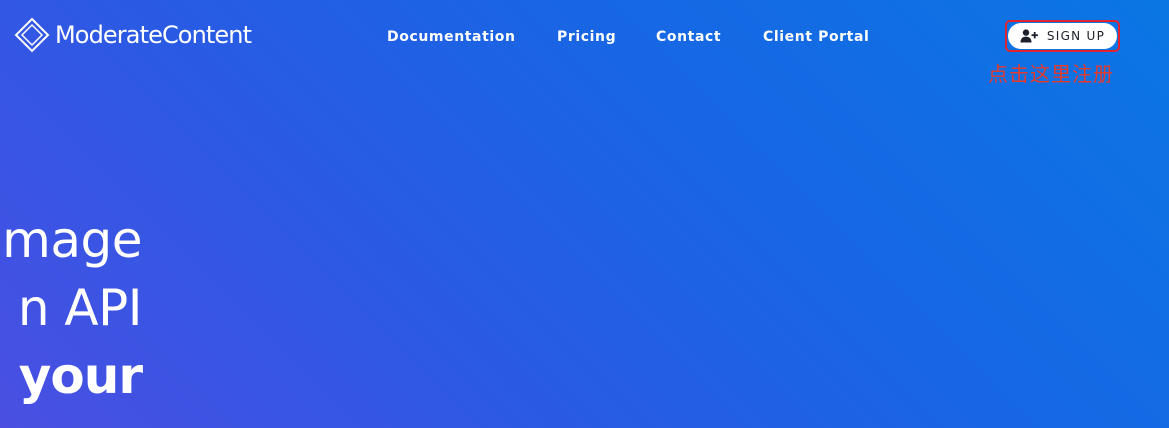 The image size is (1169, 428). I want to click on signup-highlight-box: SIGN UP, so click(1062, 36).